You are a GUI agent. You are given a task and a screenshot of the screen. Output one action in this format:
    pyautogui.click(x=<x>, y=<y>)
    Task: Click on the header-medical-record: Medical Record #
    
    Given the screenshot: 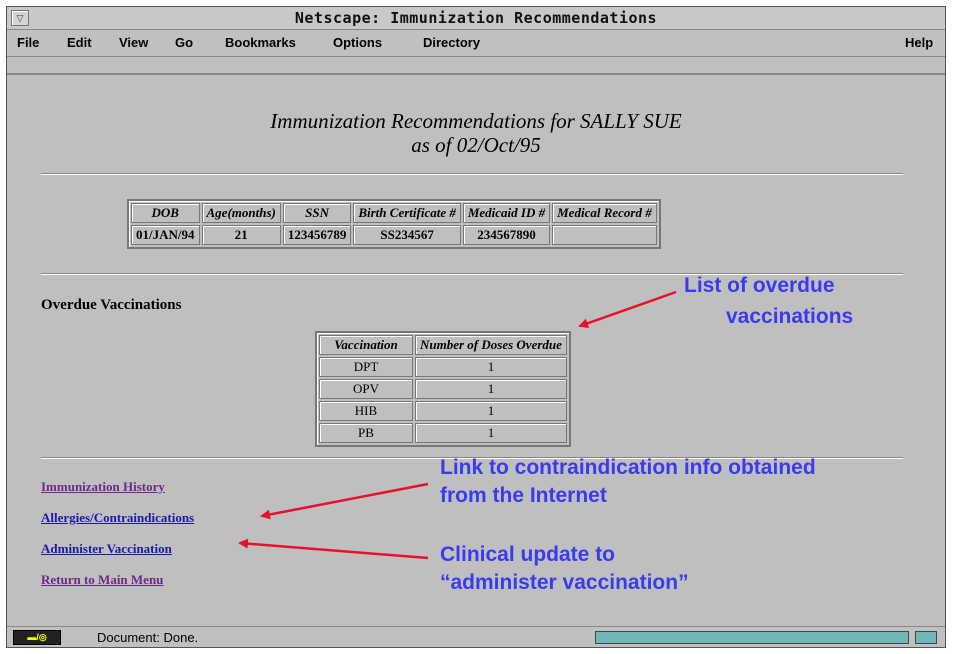 What is the action you would take?
    pyautogui.click(x=604, y=213)
    